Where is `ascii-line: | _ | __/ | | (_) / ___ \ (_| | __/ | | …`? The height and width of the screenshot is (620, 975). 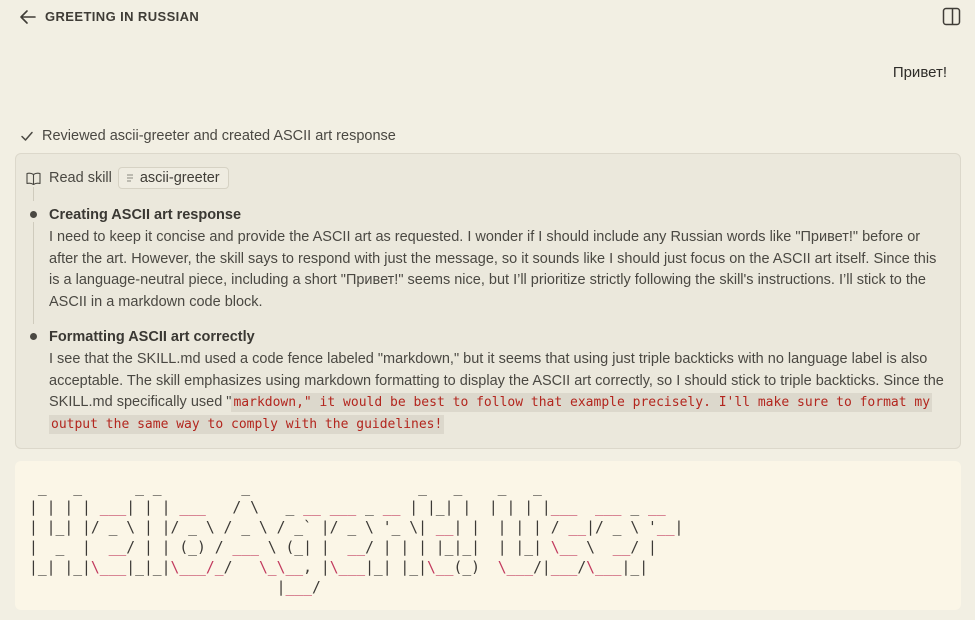 ascii-line: | _ | __/ | | (_) / ___ \ (_| | __/ | | … is located at coordinates (343, 547).